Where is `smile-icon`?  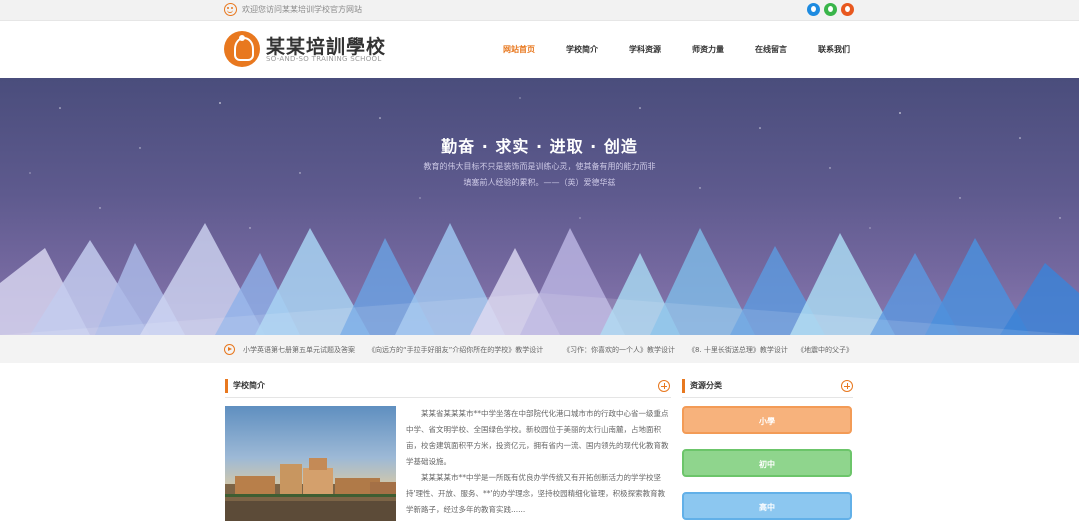 smile-icon is located at coordinates (230, 9).